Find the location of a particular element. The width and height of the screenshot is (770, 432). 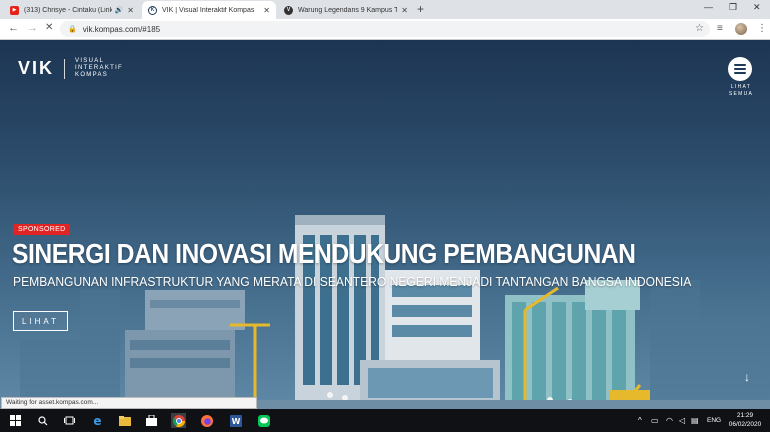

logo-line-1: VISUAL is located at coordinates (90, 61).